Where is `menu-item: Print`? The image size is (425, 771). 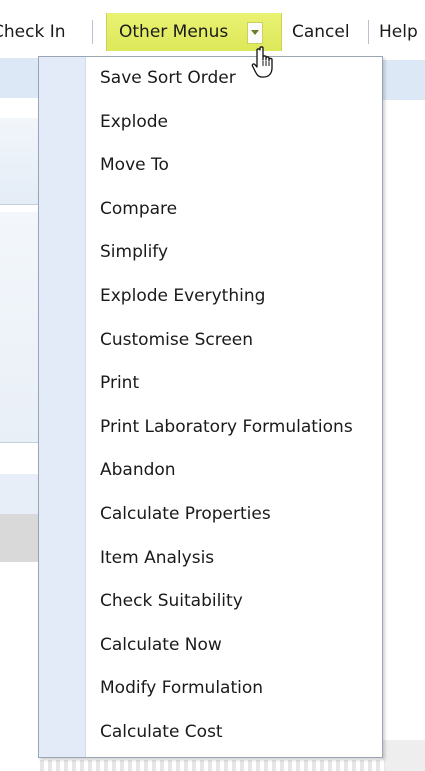
menu-item: Print is located at coordinates (210, 384).